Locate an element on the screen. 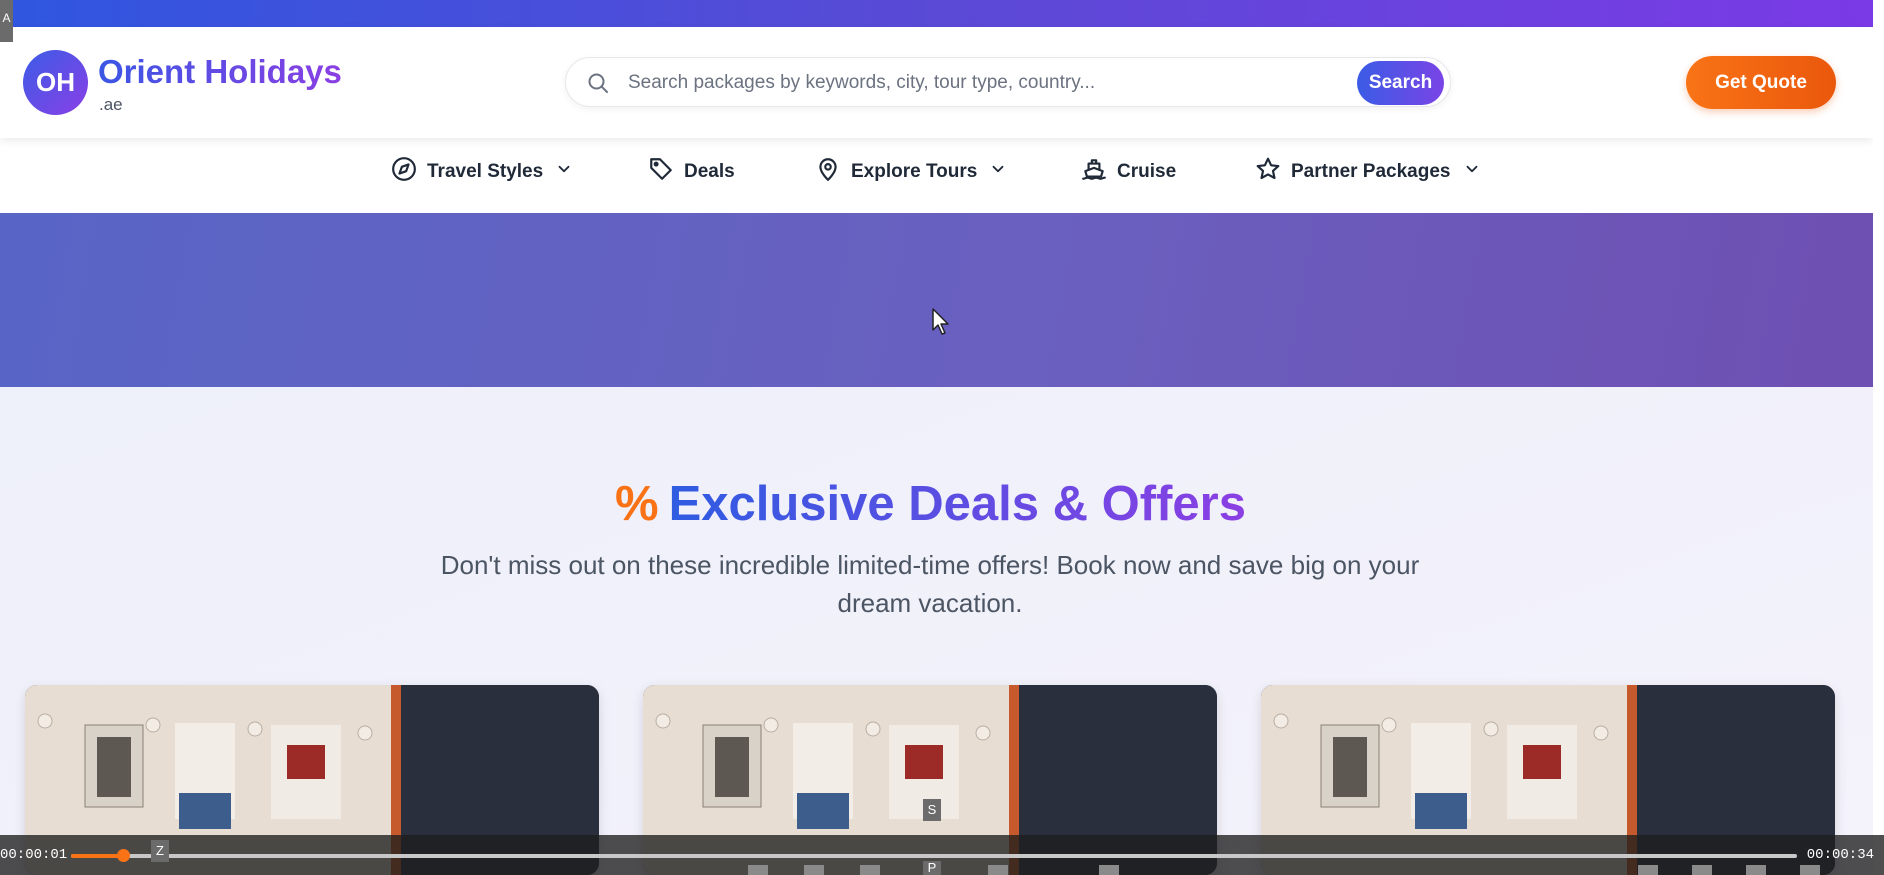 This screenshot has width=1884, height=875. timeline-marker: Z is located at coordinates (160, 851).